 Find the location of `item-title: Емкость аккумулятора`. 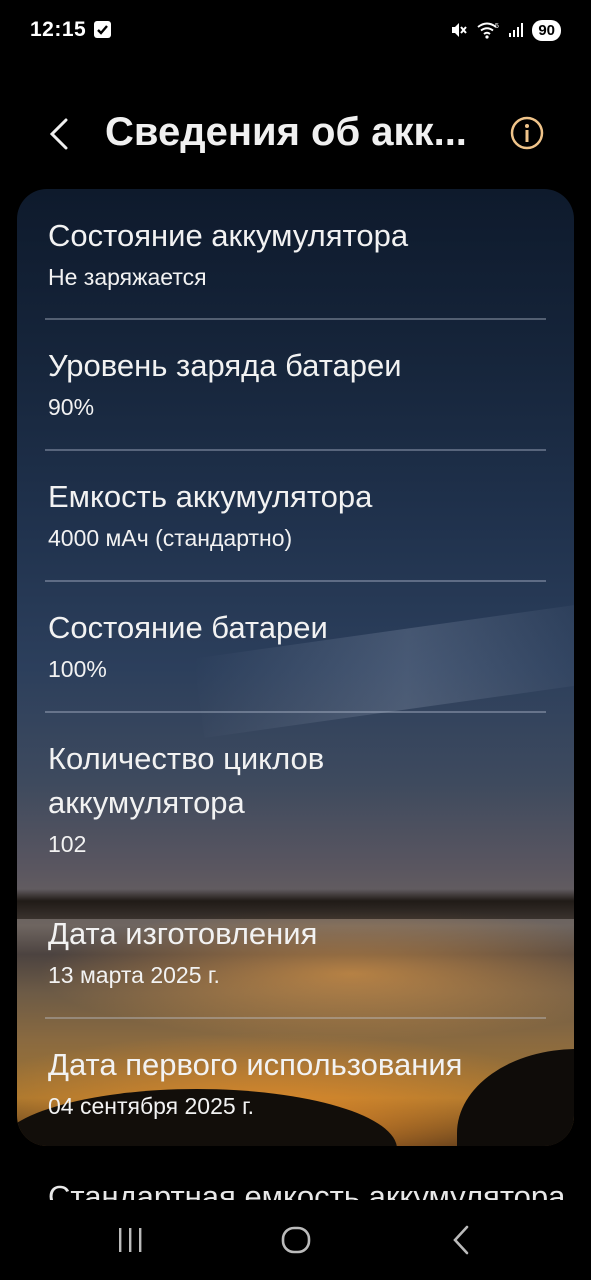

item-title: Емкость аккумулятора is located at coordinates (210, 496).